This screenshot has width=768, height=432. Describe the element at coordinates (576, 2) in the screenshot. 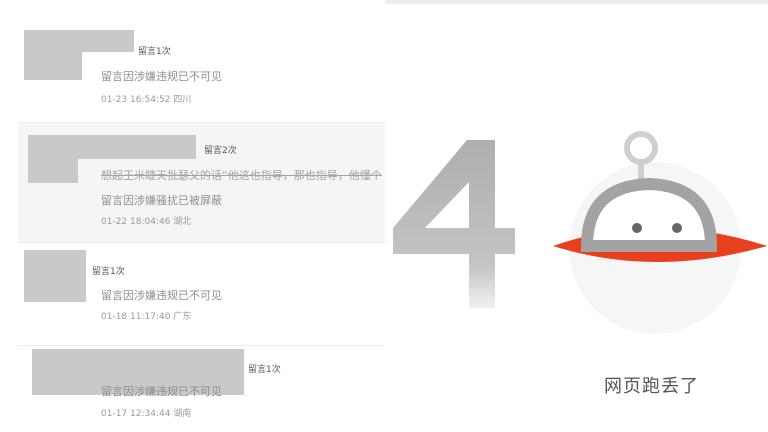

I see `top-bar` at that location.